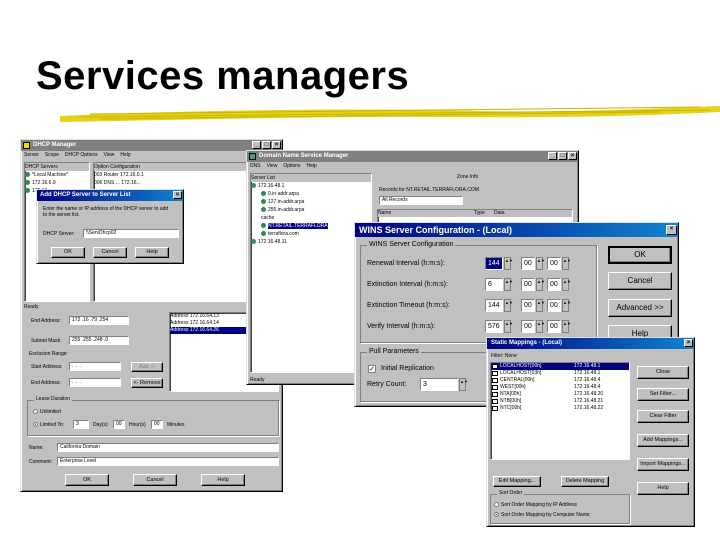  Describe the element at coordinates (535, 505) in the screenshot. I see `sort-by-ip-radio: Sort Order Mapping by IP Address` at that location.